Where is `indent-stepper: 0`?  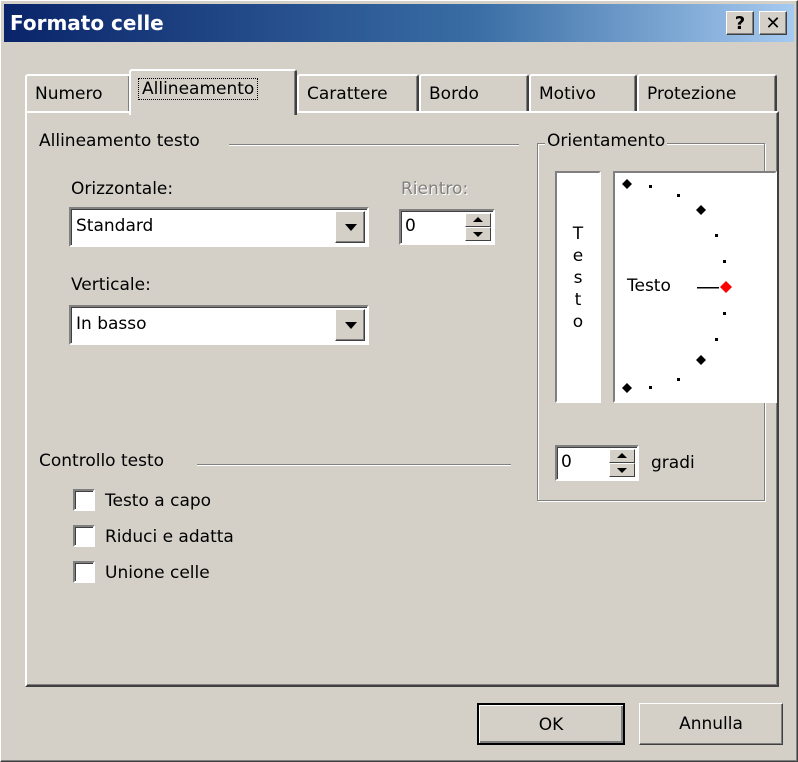
indent-stepper: 0 is located at coordinates (447, 227).